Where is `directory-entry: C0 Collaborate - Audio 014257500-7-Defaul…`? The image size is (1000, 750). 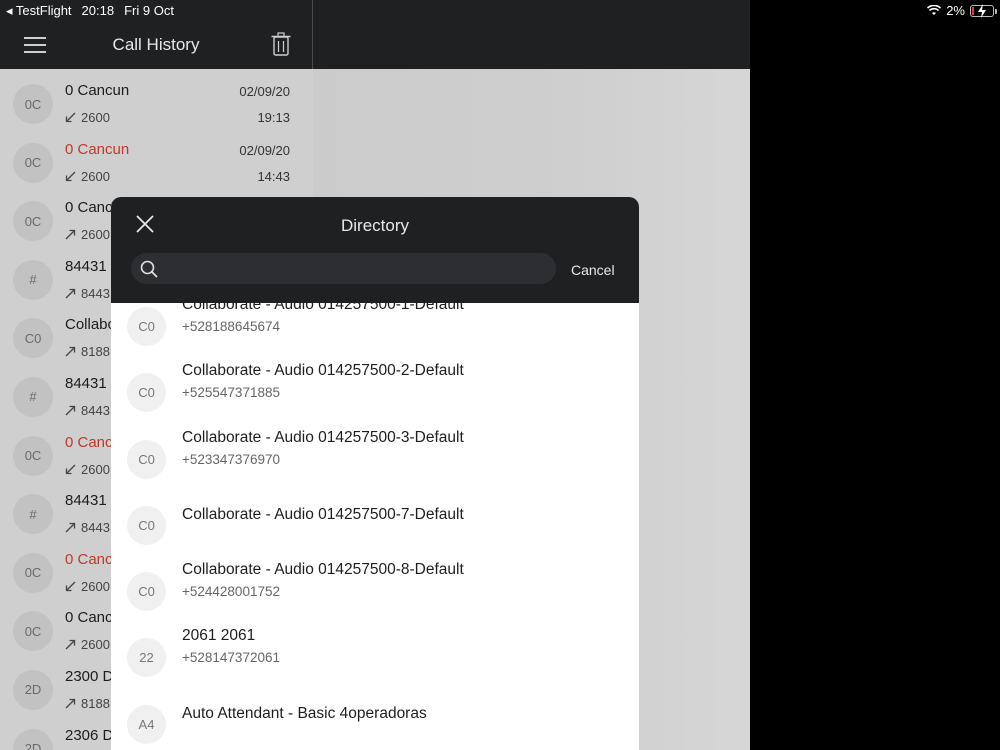
directory-entry: C0 Collaborate - Audio 014257500-7-Defaul… is located at coordinates (375, 525).